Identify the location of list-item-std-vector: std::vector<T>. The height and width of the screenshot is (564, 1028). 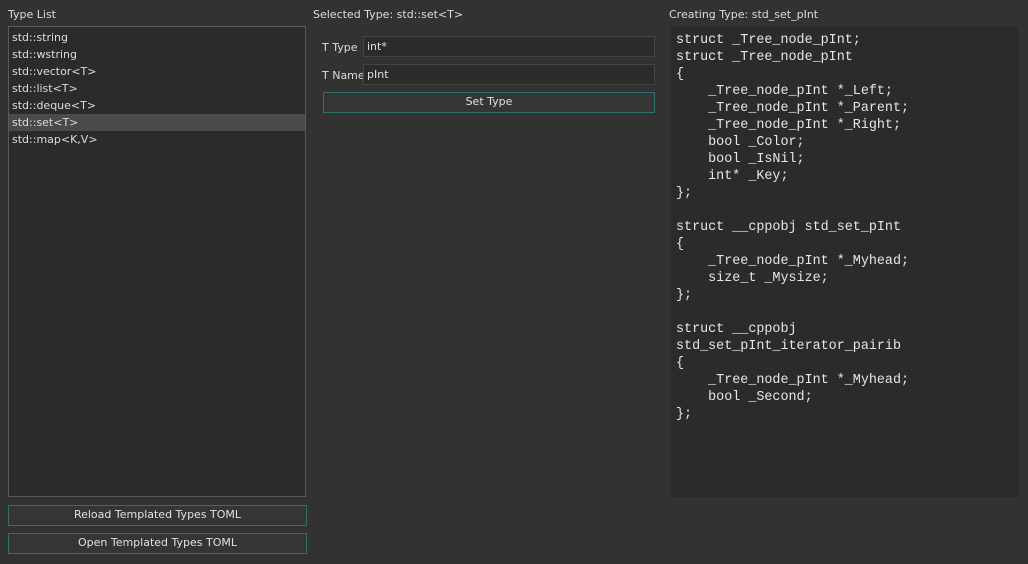
(157, 71).